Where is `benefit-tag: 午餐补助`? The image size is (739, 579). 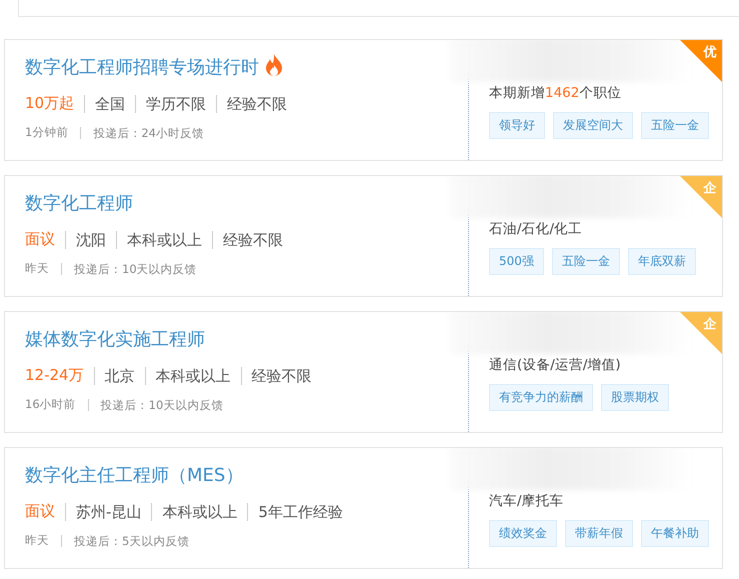 benefit-tag: 午餐补助 is located at coordinates (675, 533).